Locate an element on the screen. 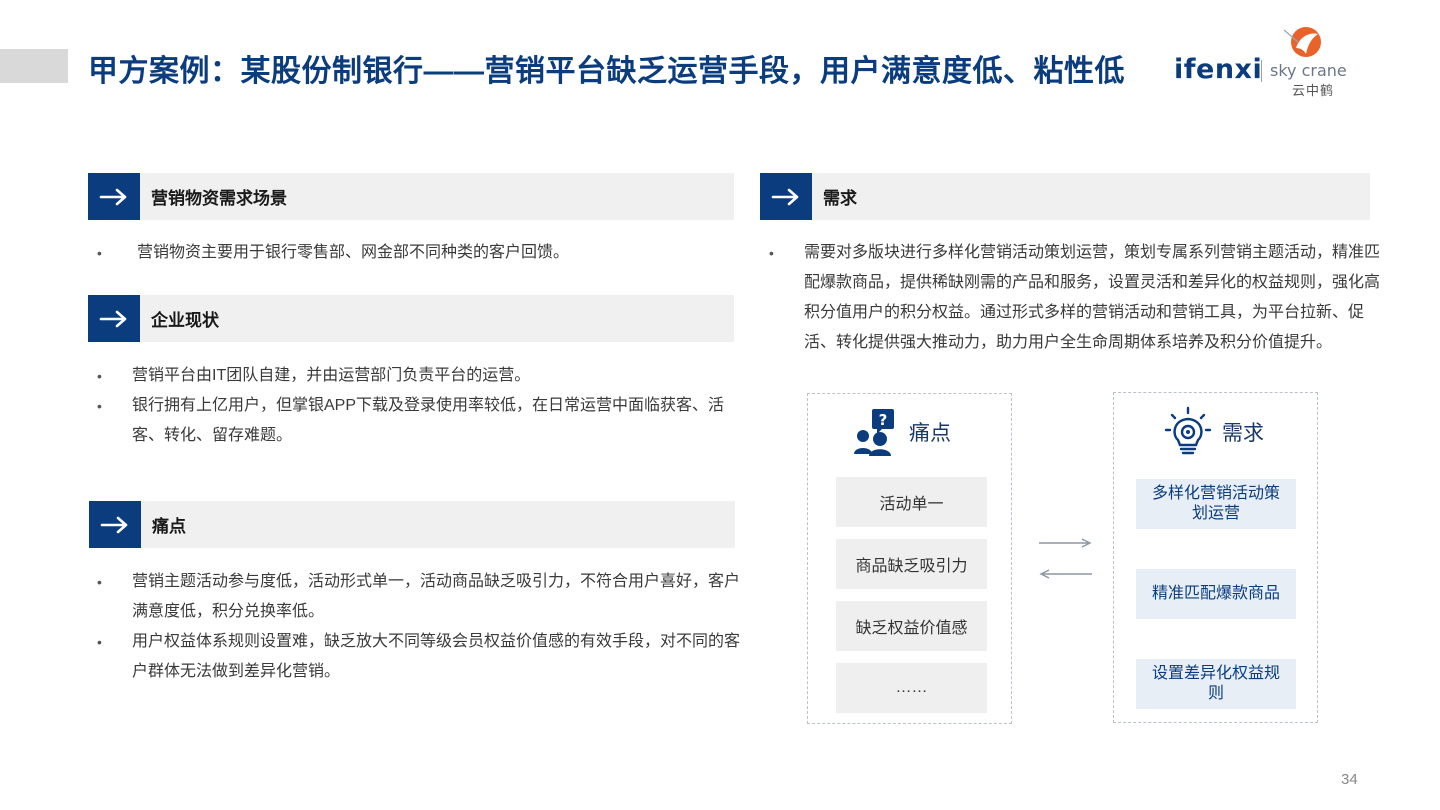 This screenshot has height=810, width=1440. pain-item: 缺乏权益价值感 is located at coordinates (911, 626).